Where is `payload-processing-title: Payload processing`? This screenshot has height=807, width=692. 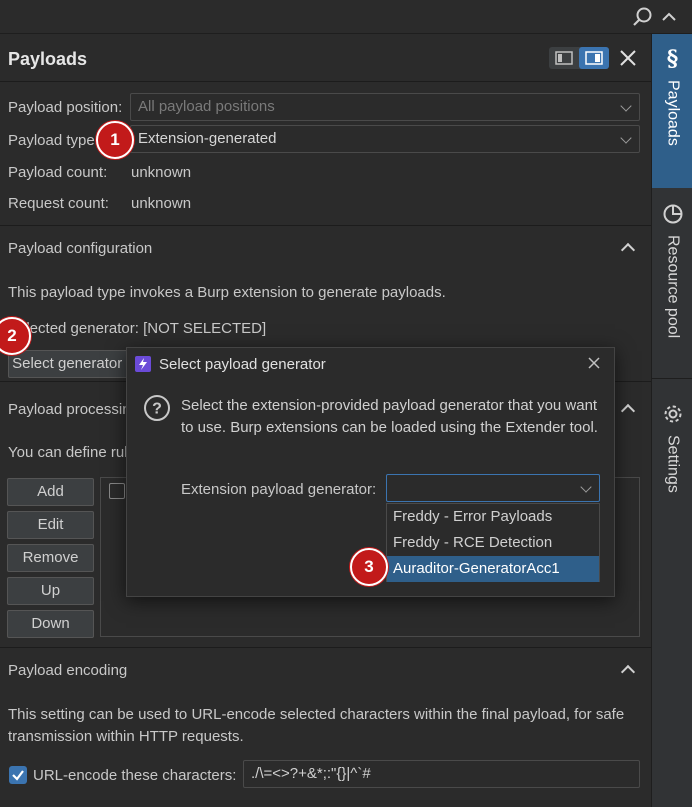
payload-processing-title: Payload processing is located at coordinates (73, 409).